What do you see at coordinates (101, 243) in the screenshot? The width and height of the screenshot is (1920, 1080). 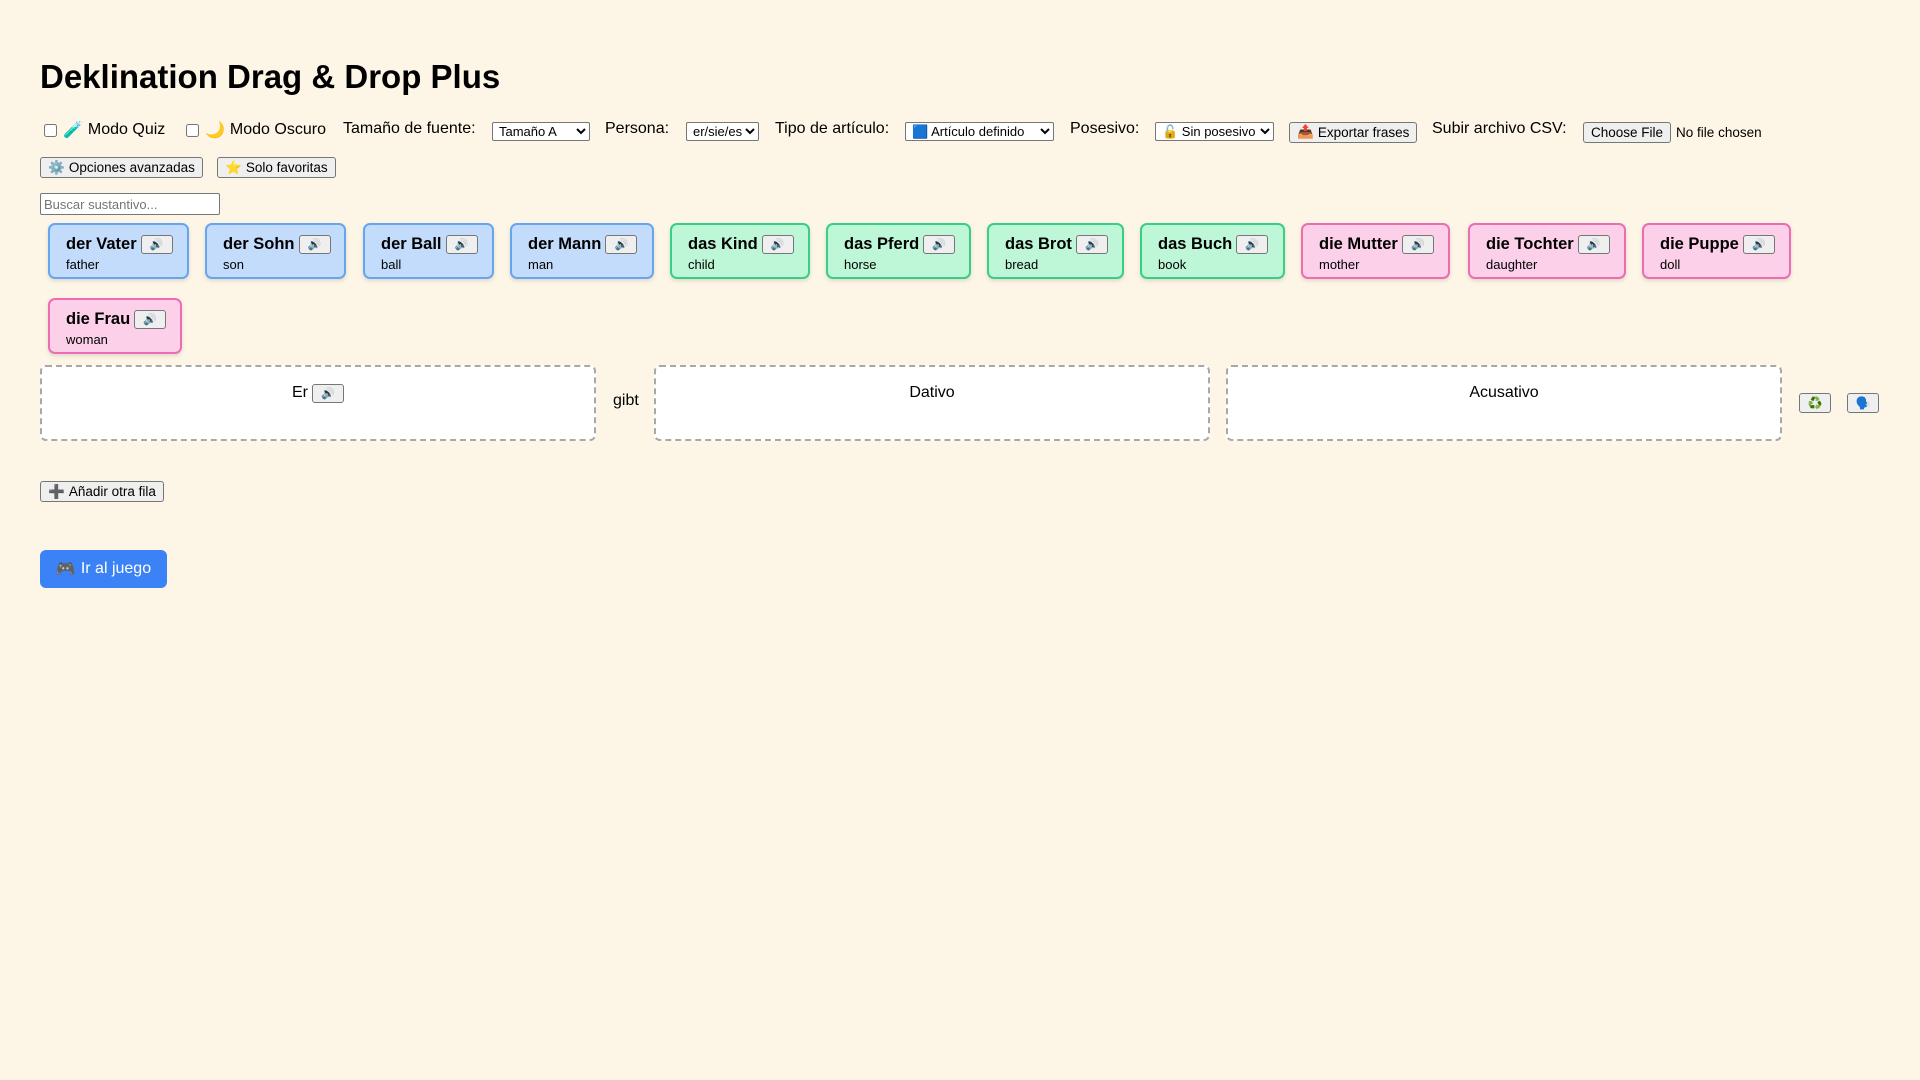 I see `noun-word: der Vater` at bounding box center [101, 243].